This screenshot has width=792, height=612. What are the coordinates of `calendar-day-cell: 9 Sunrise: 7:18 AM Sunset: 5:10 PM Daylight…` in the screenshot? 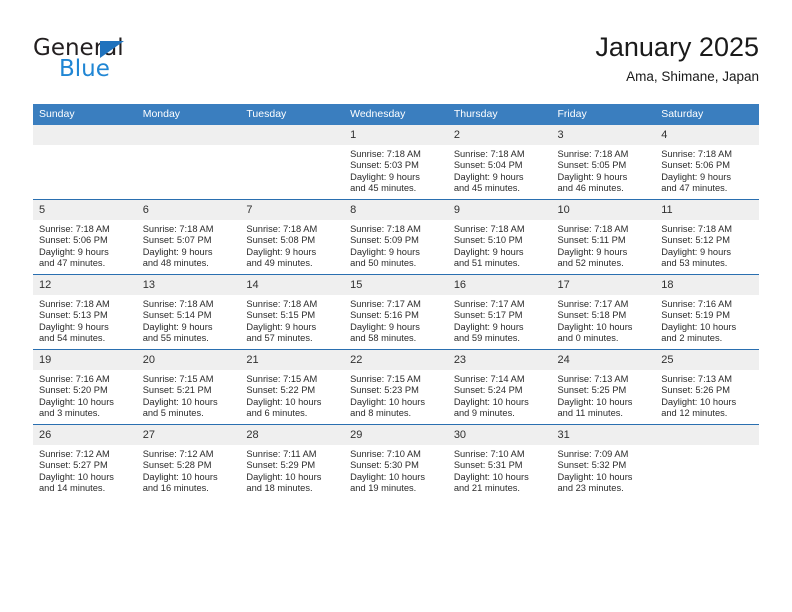 It's located at (499, 237).